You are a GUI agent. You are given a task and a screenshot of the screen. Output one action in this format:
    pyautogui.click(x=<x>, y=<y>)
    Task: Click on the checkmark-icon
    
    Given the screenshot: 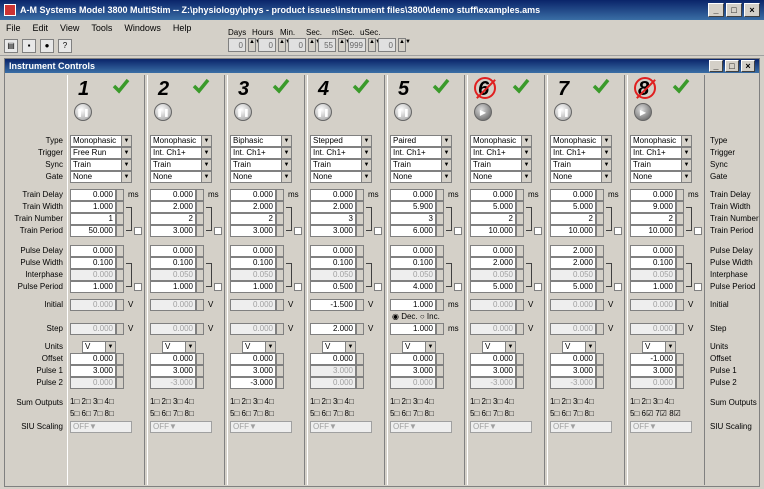 What is the action you would take?
    pyautogui.click(x=601, y=86)
    